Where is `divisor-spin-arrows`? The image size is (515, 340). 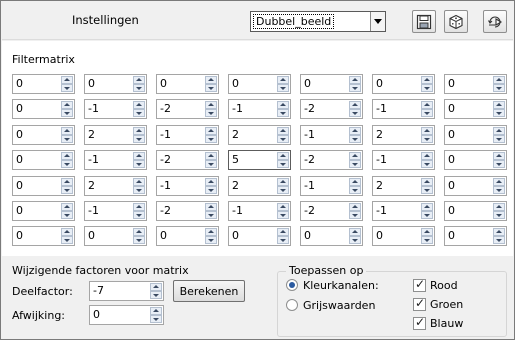
divisor-spin-arrows is located at coordinates (156, 291).